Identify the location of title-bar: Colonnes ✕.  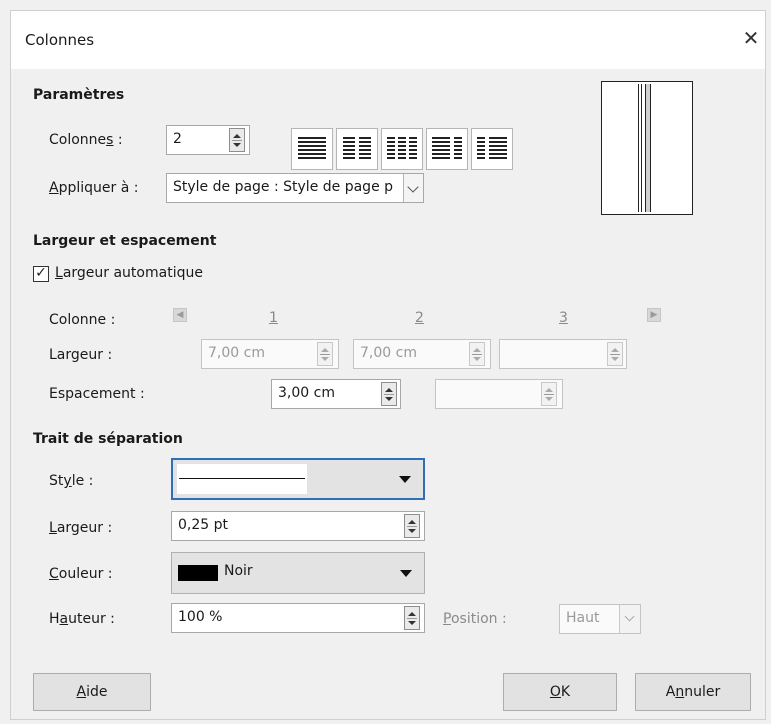
(388, 40).